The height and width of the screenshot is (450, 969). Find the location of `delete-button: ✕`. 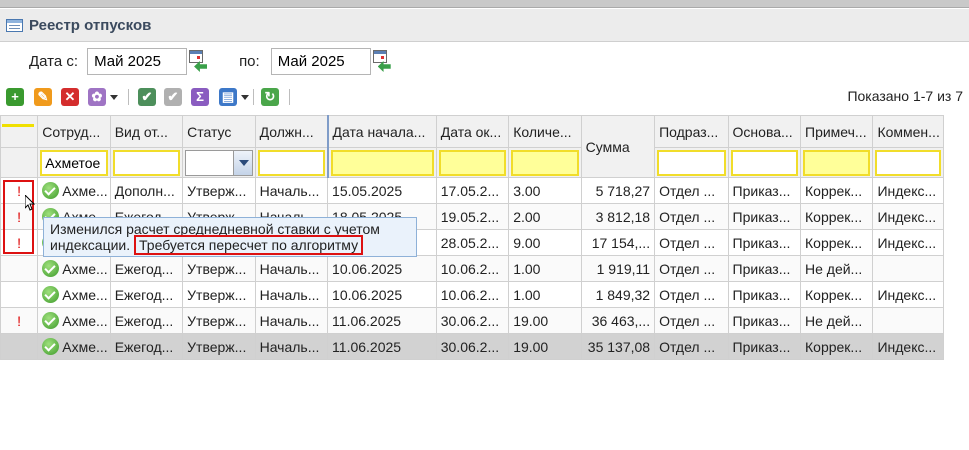

delete-button: ✕ is located at coordinates (70, 97).